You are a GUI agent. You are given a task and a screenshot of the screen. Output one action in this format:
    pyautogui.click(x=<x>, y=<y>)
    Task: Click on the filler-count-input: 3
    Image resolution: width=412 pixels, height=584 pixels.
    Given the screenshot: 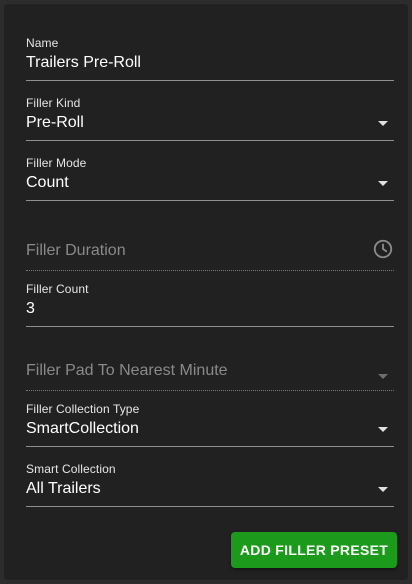 What is the action you would take?
    pyautogui.click(x=30, y=309)
    